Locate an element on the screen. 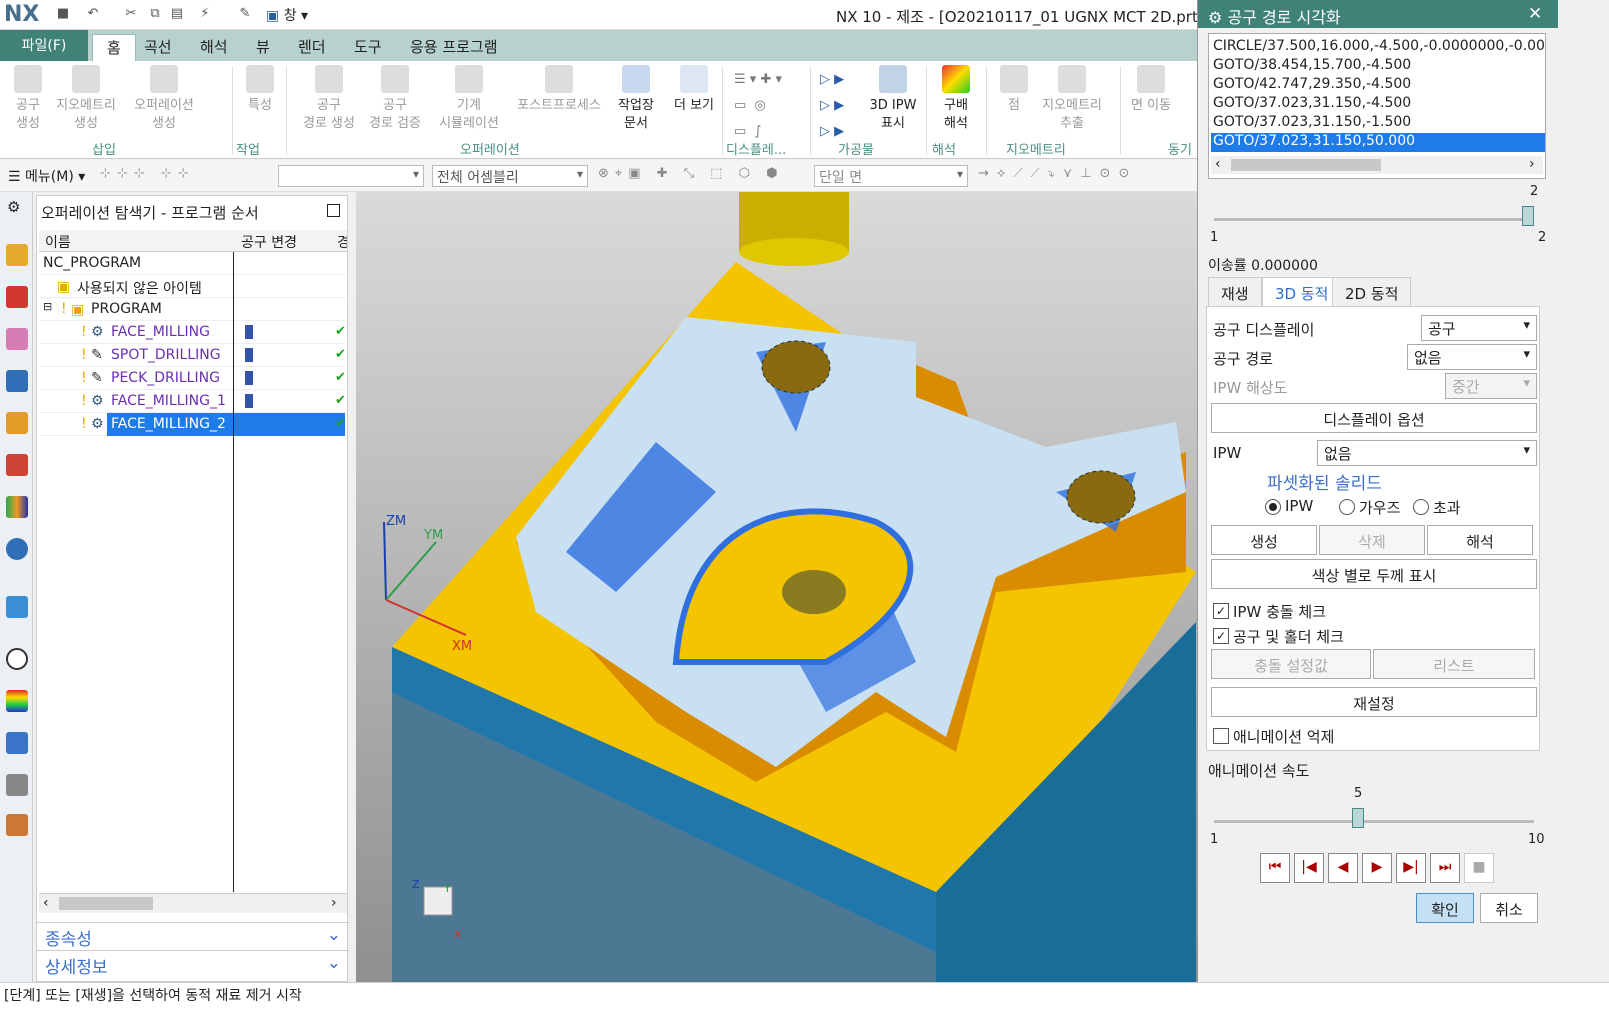 Image resolution: width=1609 pixels, height=1025 pixels. reset-button: 재설정 is located at coordinates (1374, 702).